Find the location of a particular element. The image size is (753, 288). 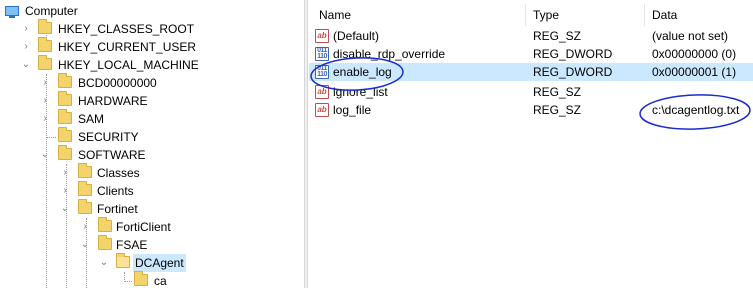

tree-item-computer: ⌄ Computer is located at coordinates (150, 11).